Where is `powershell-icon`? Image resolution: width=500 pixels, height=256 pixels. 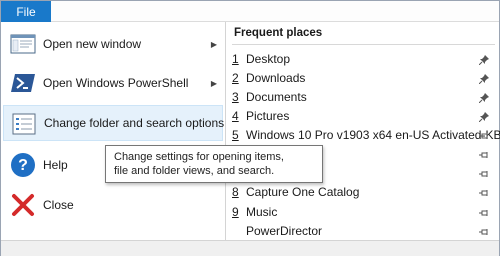 powershell-icon is located at coordinates (23, 83).